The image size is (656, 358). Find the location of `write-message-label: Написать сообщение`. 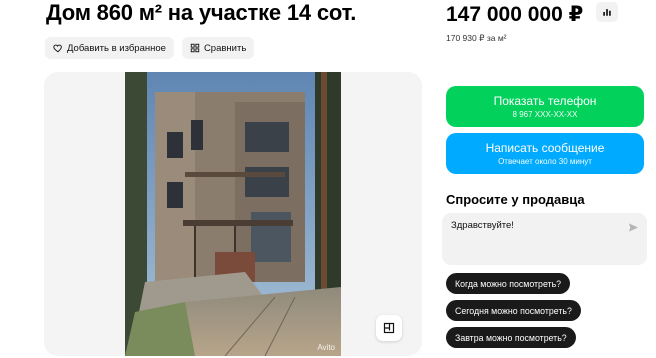

write-message-label: Написать сообщение is located at coordinates (545, 147).